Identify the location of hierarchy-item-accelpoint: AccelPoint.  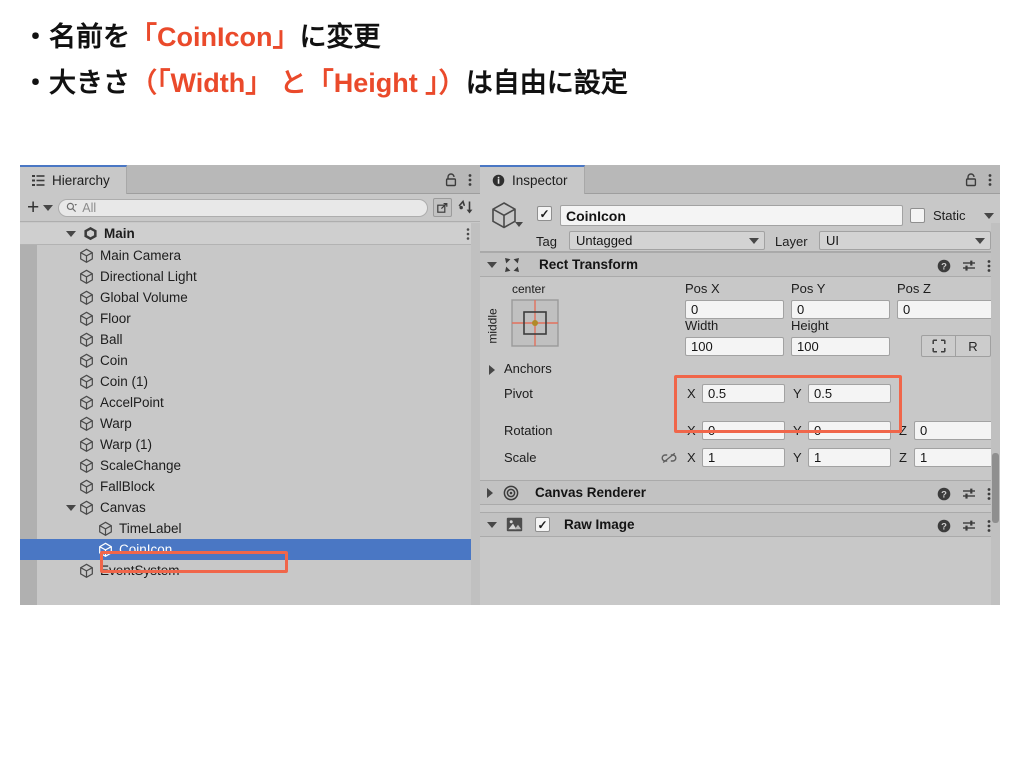
(250, 402).